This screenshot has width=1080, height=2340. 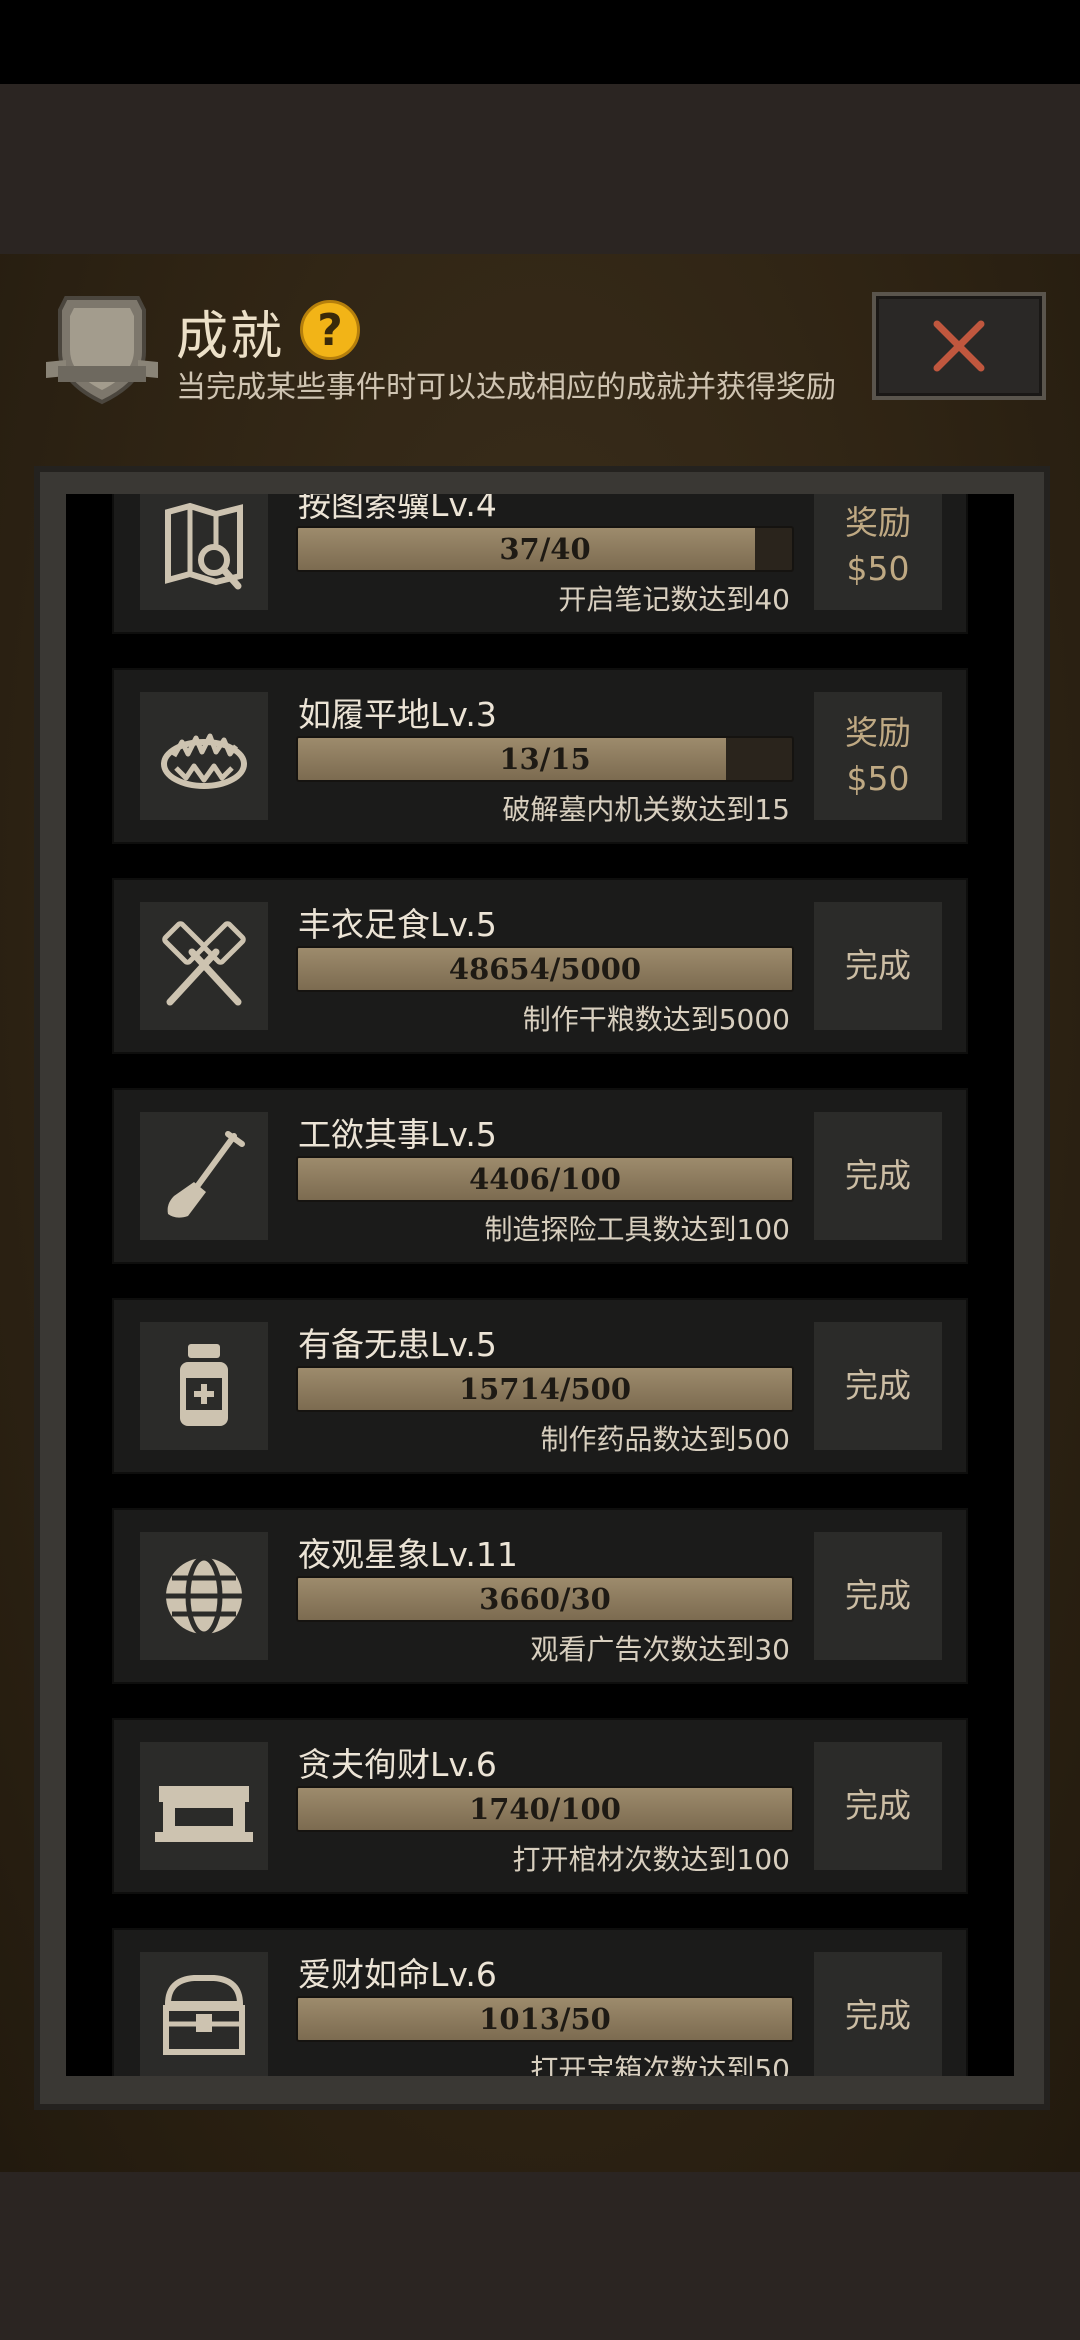 I want to click on progress-bar: 15714/500, so click(x=545, y=1389).